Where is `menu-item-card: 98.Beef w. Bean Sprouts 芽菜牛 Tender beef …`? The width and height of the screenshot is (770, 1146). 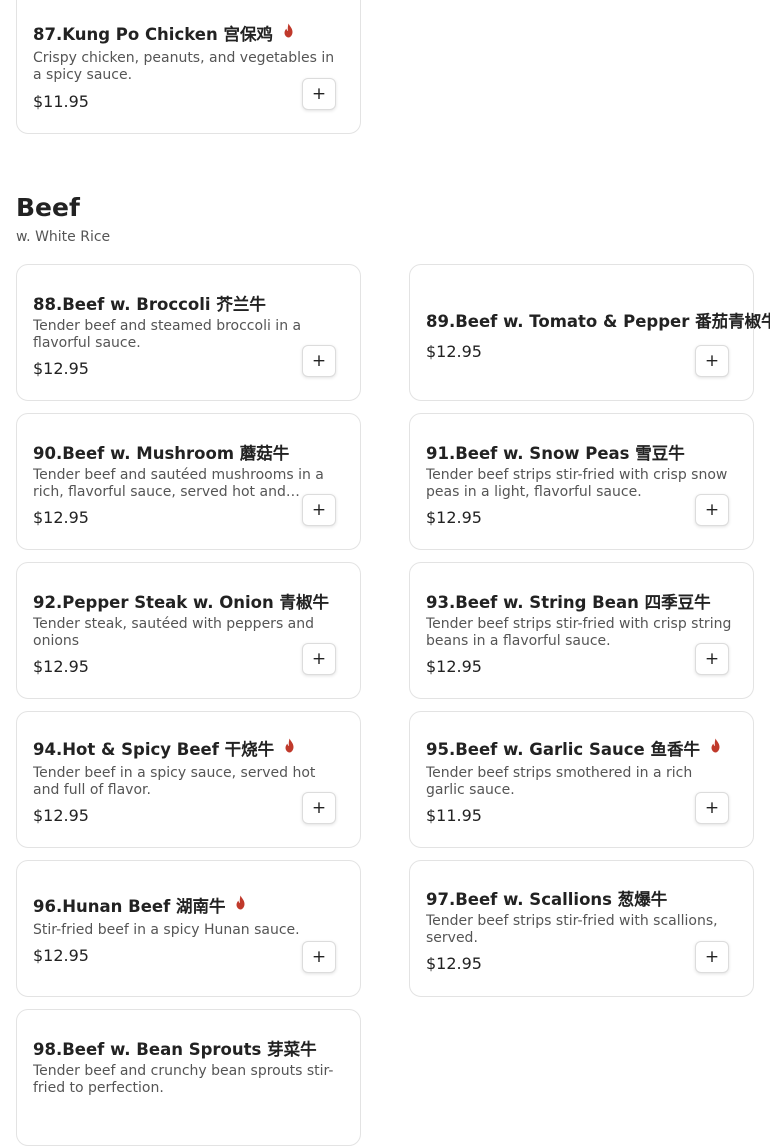
menu-item-card: 98.Beef w. Bean Sprouts 芽菜牛 Tender beef … is located at coordinates (188, 1077).